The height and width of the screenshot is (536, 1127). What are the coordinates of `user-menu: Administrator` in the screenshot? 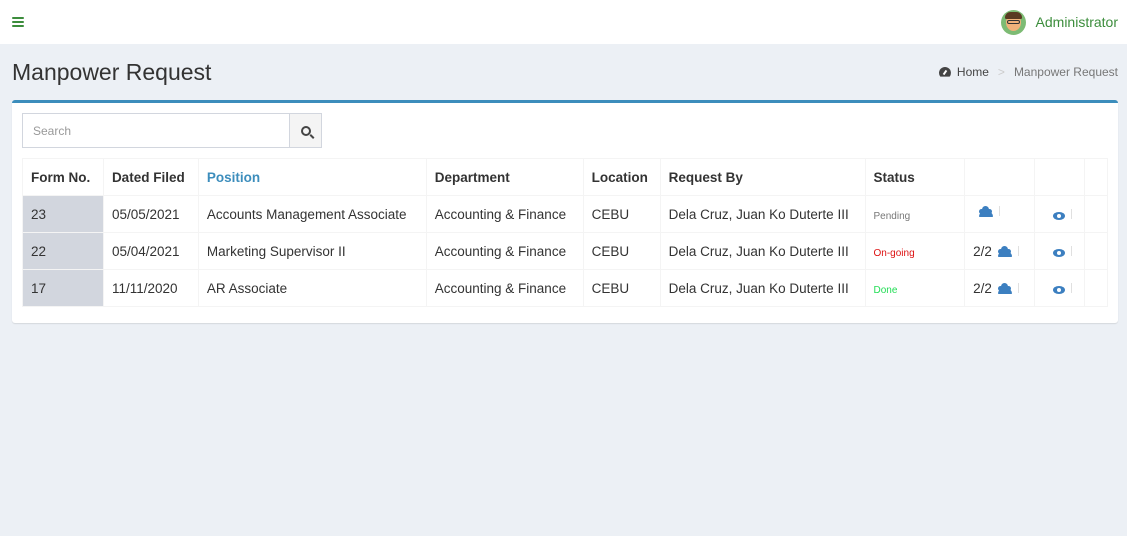 It's located at (1059, 22).